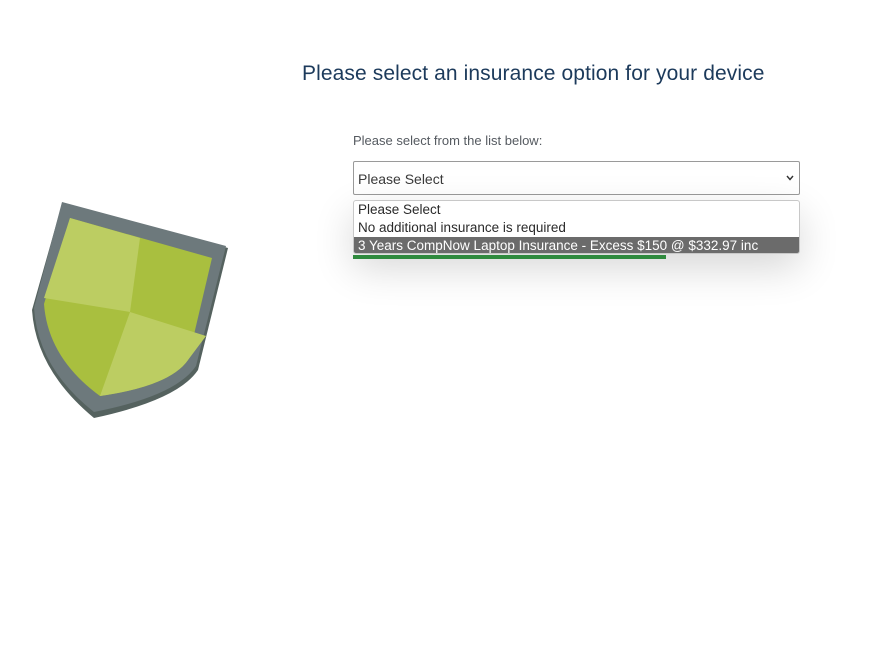  I want to click on option-please-select: Please Select, so click(576, 209).